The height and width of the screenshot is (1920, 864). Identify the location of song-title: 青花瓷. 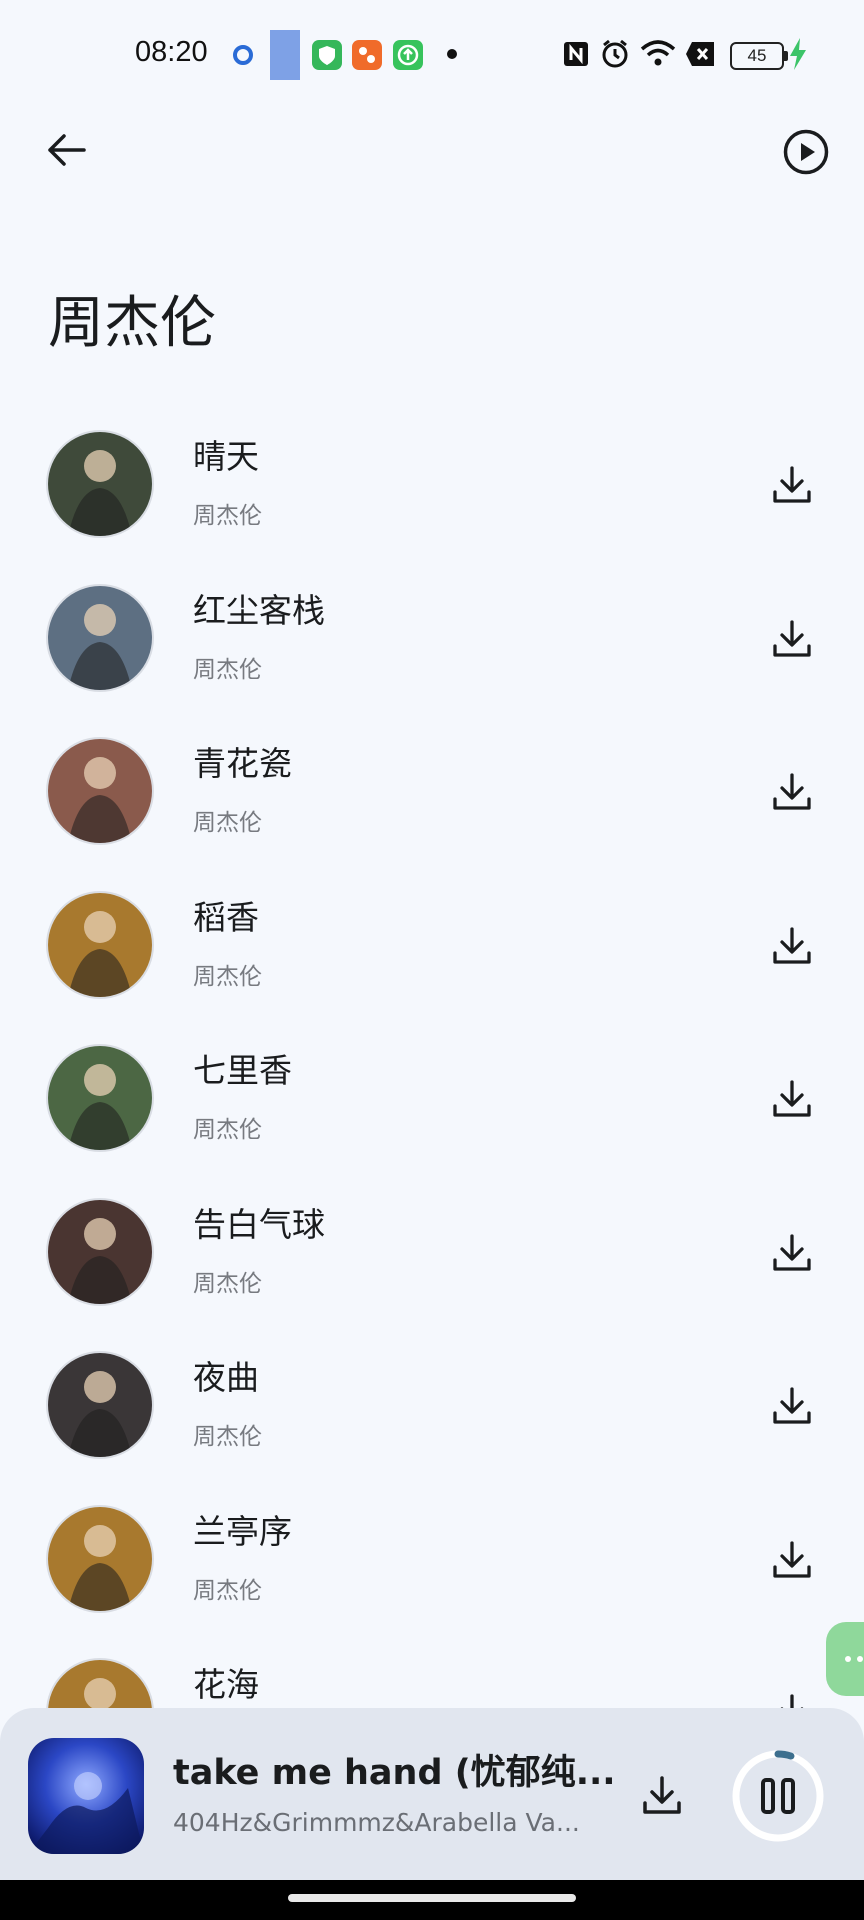
(242, 763).